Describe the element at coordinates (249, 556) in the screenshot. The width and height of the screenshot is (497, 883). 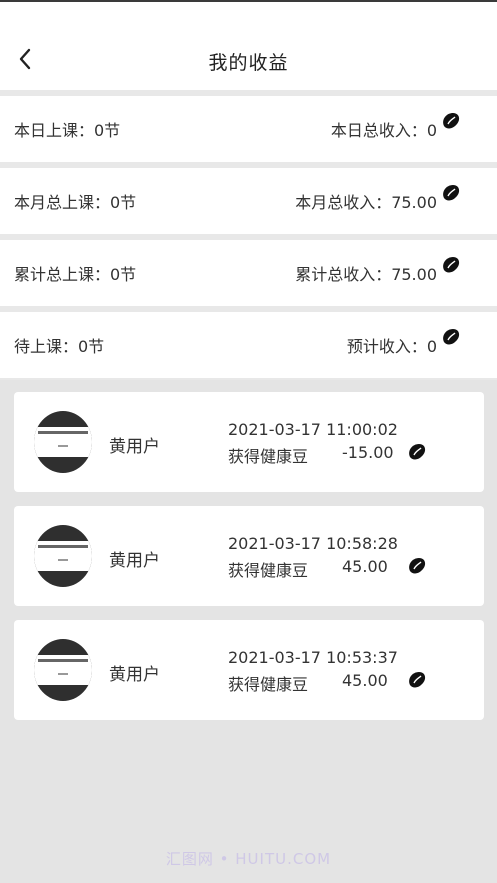
I see `record-card: 黄用户 2021-03-17 10:58:28 获得健康豆 45.00` at that location.